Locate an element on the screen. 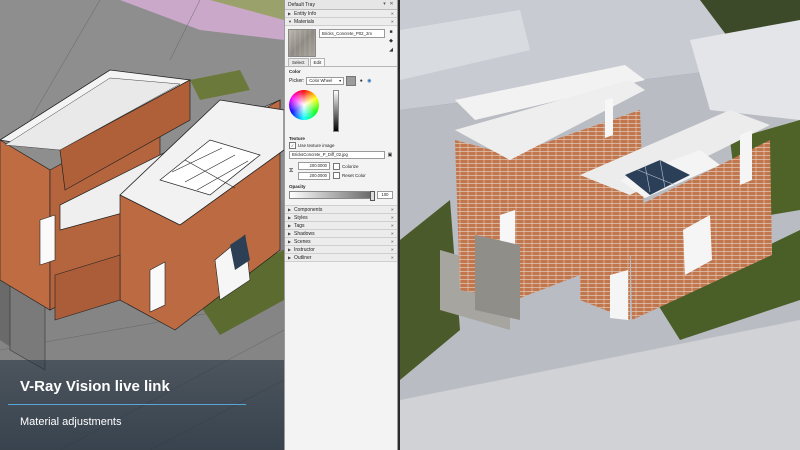  brightness-slider is located at coordinates (336, 111).